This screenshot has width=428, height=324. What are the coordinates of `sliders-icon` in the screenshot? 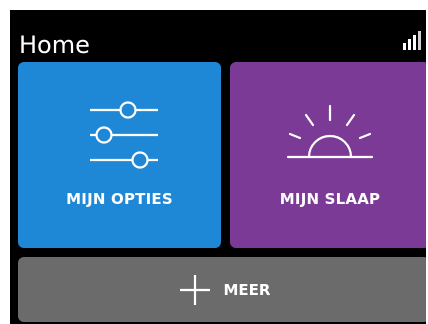 It's located at (124, 135).